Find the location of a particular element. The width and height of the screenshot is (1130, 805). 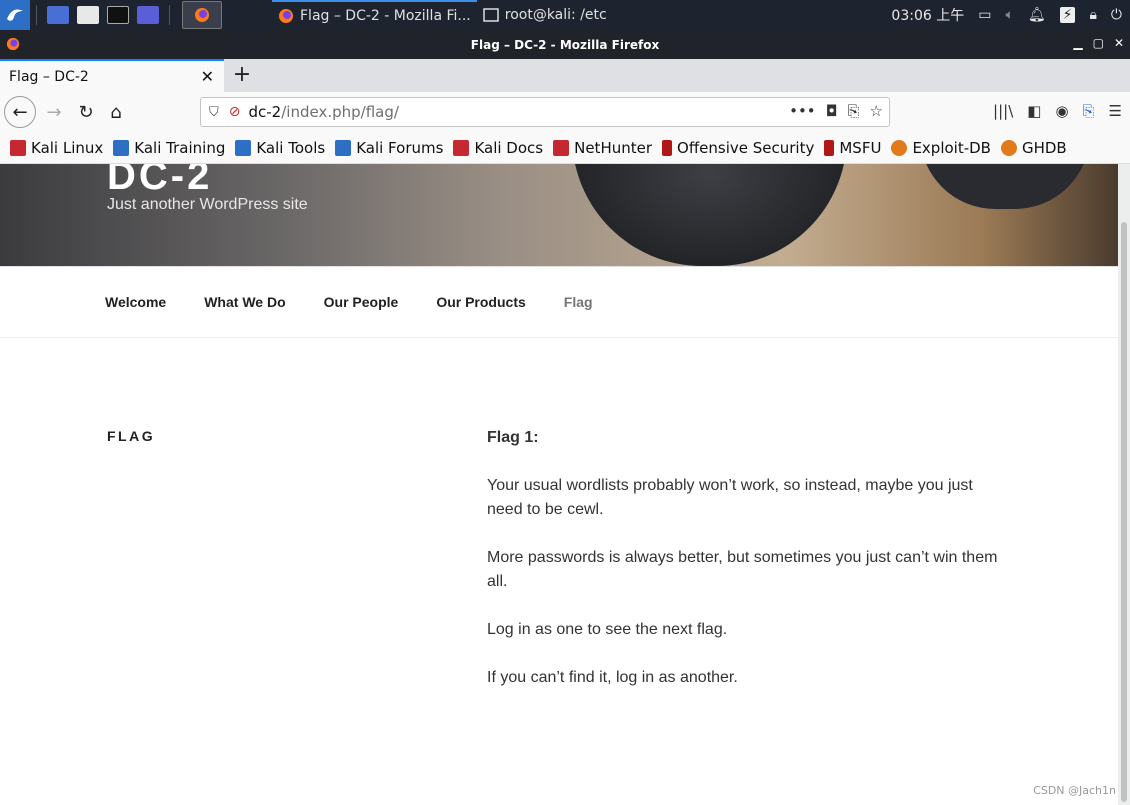

clock: 03:06 上午 is located at coordinates (927, 15).